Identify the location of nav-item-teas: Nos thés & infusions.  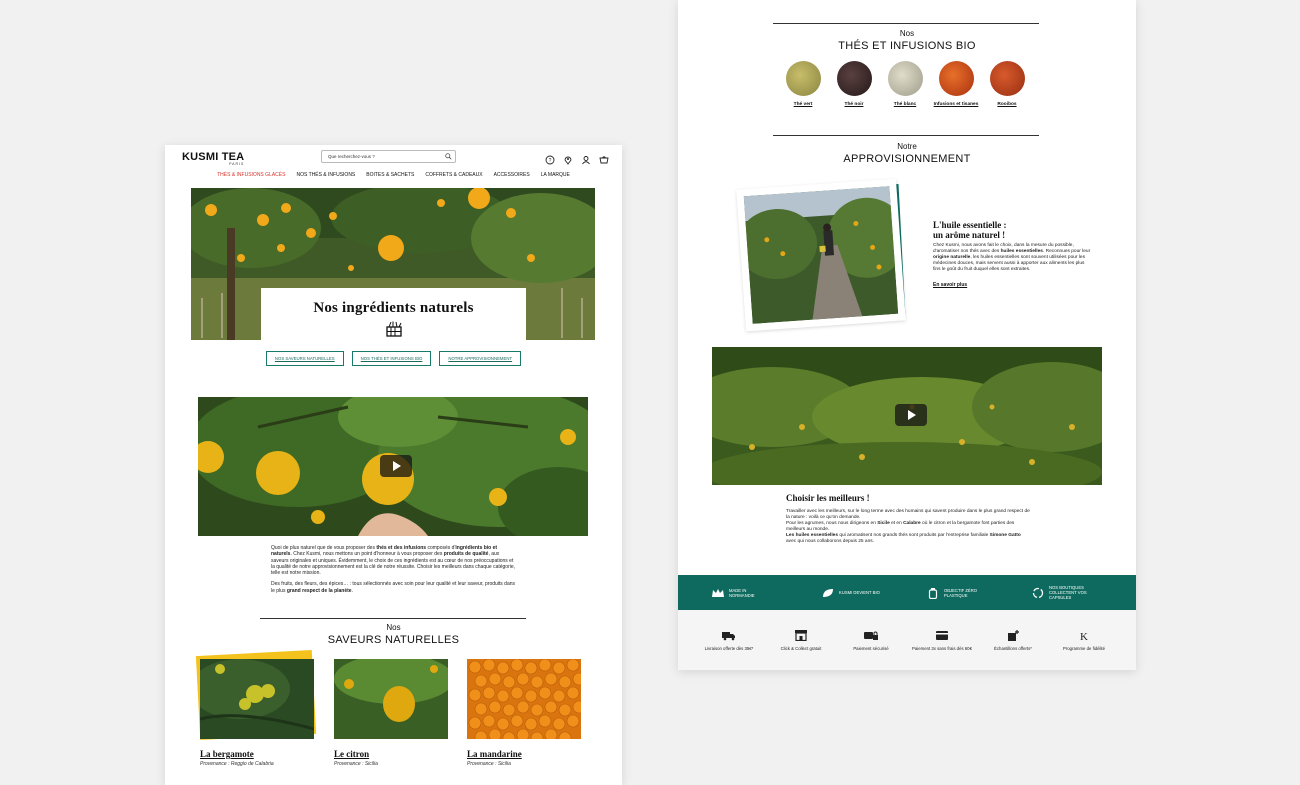
(325, 175).